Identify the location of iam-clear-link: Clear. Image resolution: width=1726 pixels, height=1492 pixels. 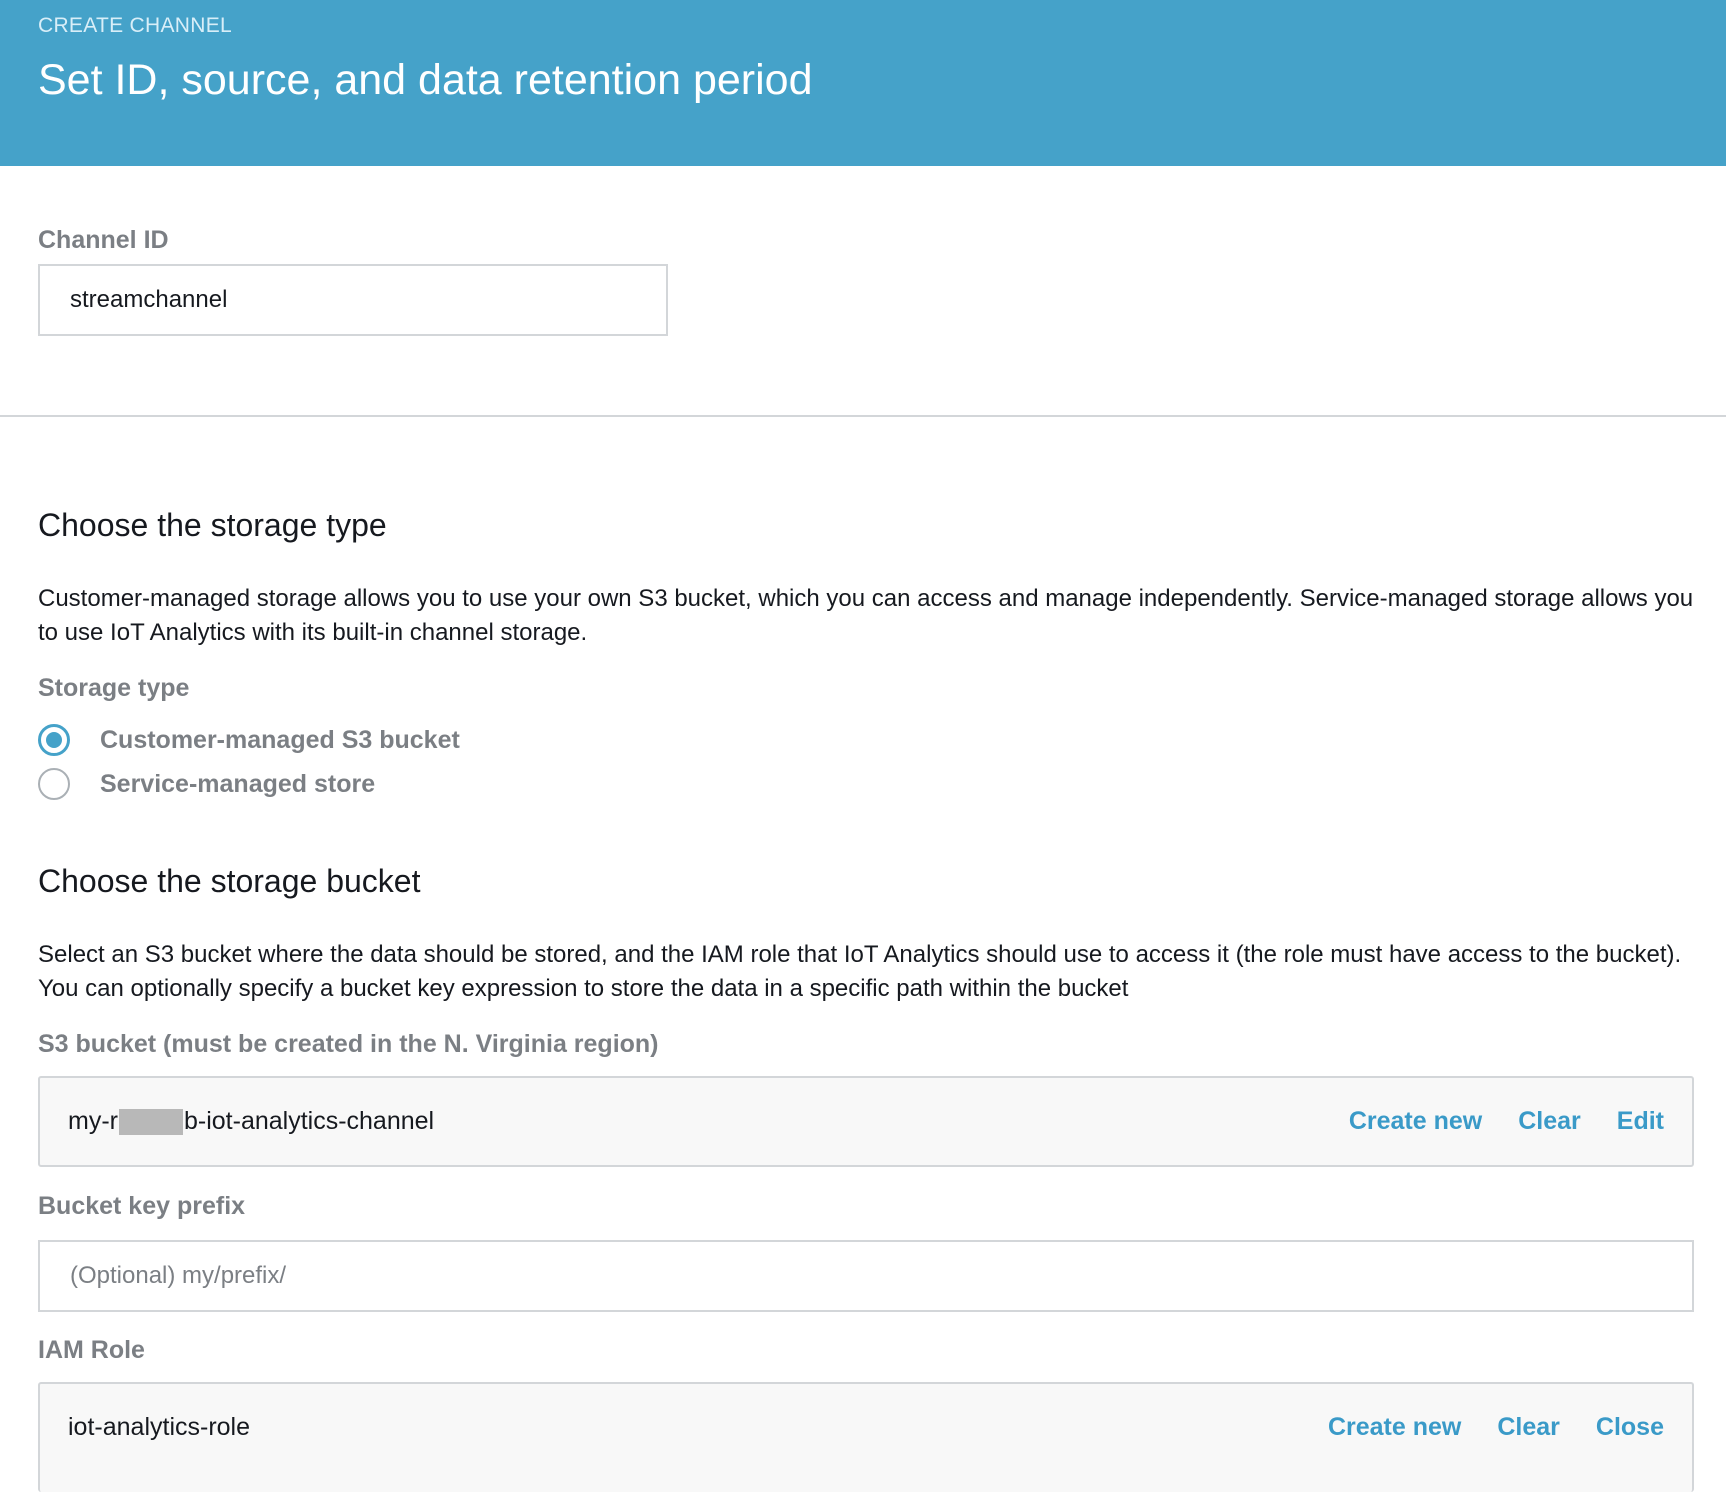
(1528, 1427).